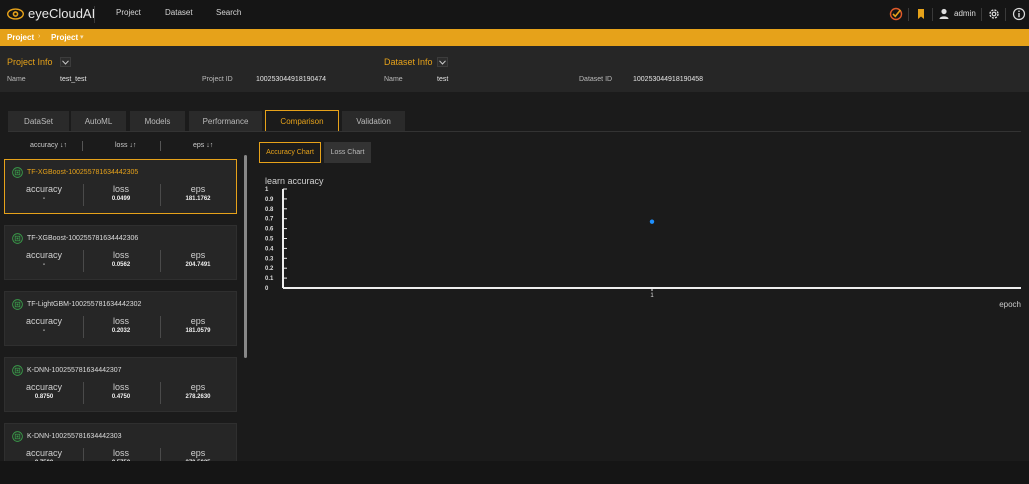  Describe the element at coordinates (267, 190) in the screenshot. I see `y-tick-label: 1` at that location.